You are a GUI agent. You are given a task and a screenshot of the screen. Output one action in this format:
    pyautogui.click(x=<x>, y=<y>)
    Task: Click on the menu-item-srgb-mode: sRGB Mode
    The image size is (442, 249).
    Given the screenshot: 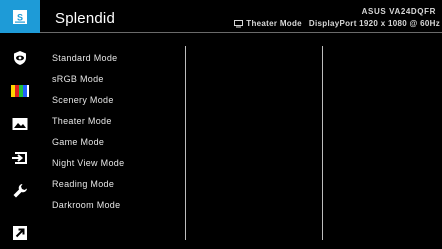 What is the action you would take?
    pyautogui.click(x=78, y=79)
    